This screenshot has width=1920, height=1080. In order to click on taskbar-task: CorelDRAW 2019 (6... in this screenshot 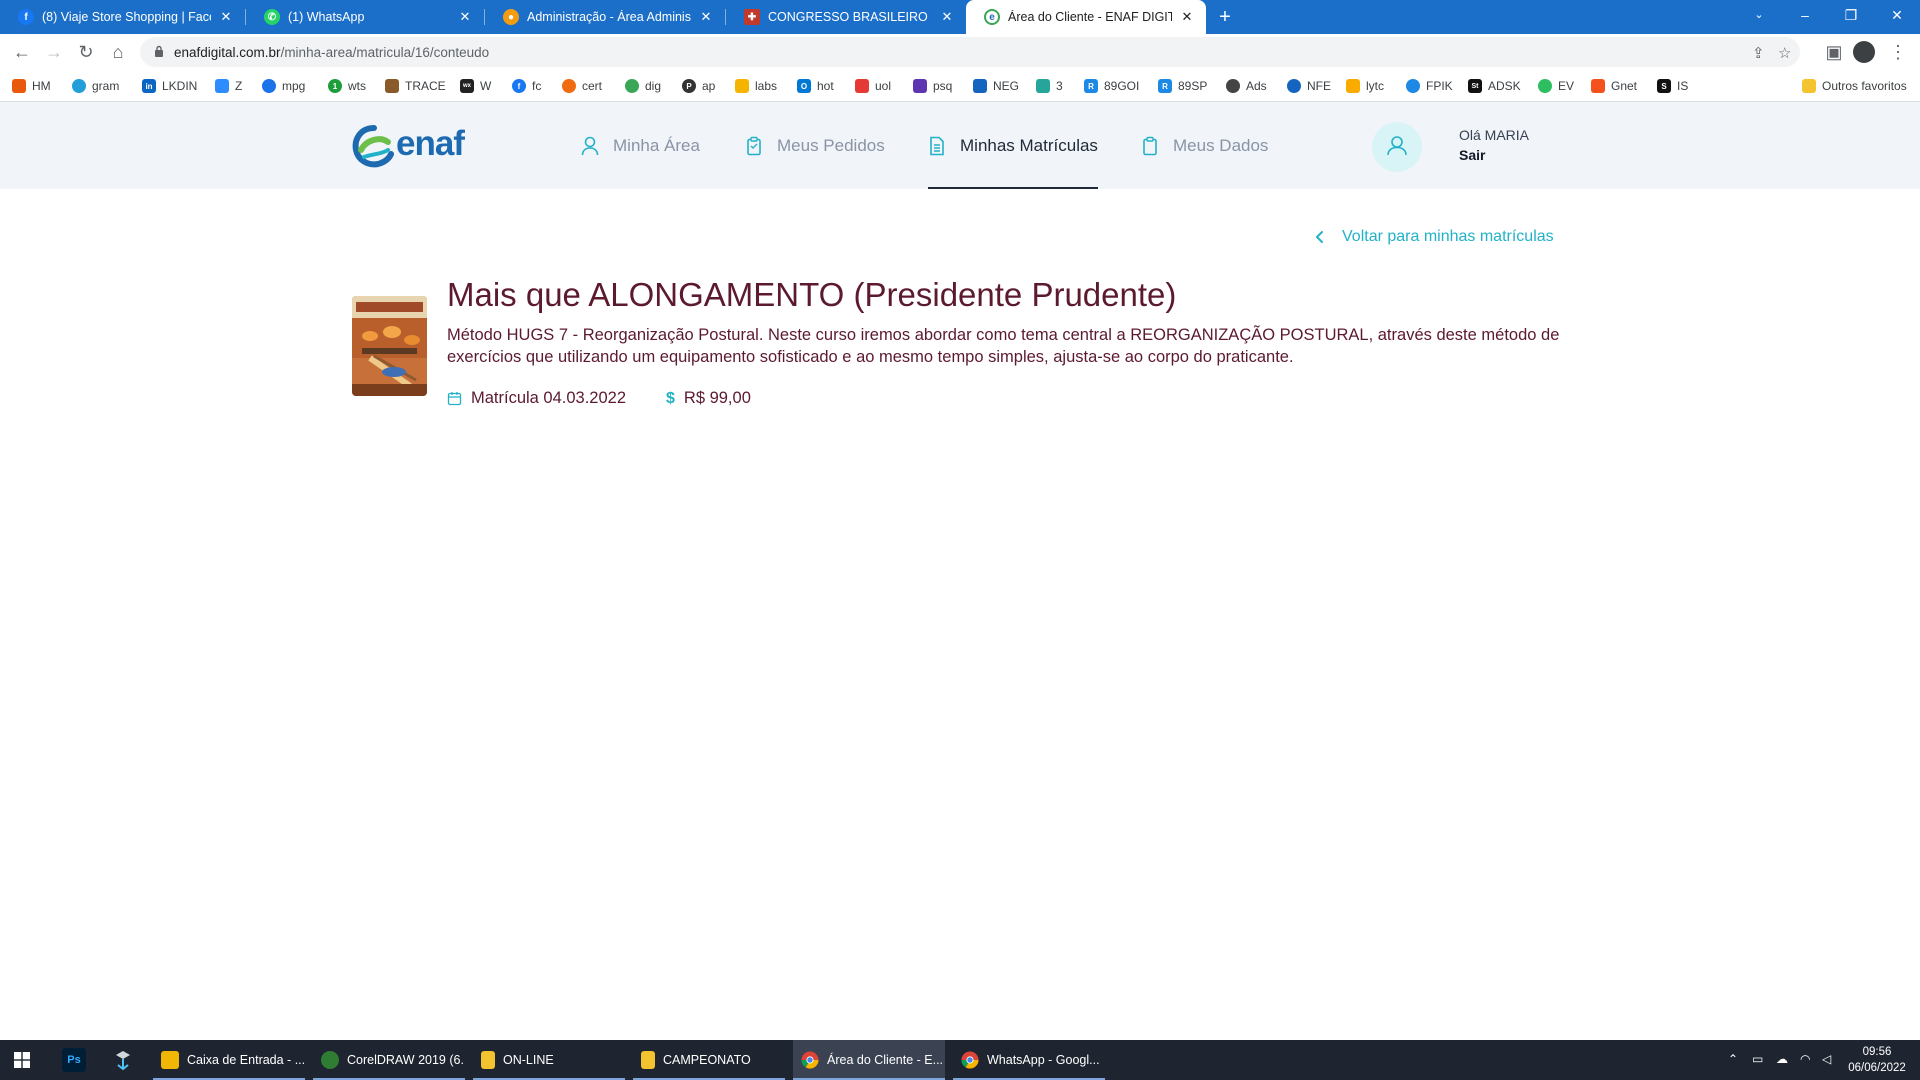, I will do `click(389, 1060)`.